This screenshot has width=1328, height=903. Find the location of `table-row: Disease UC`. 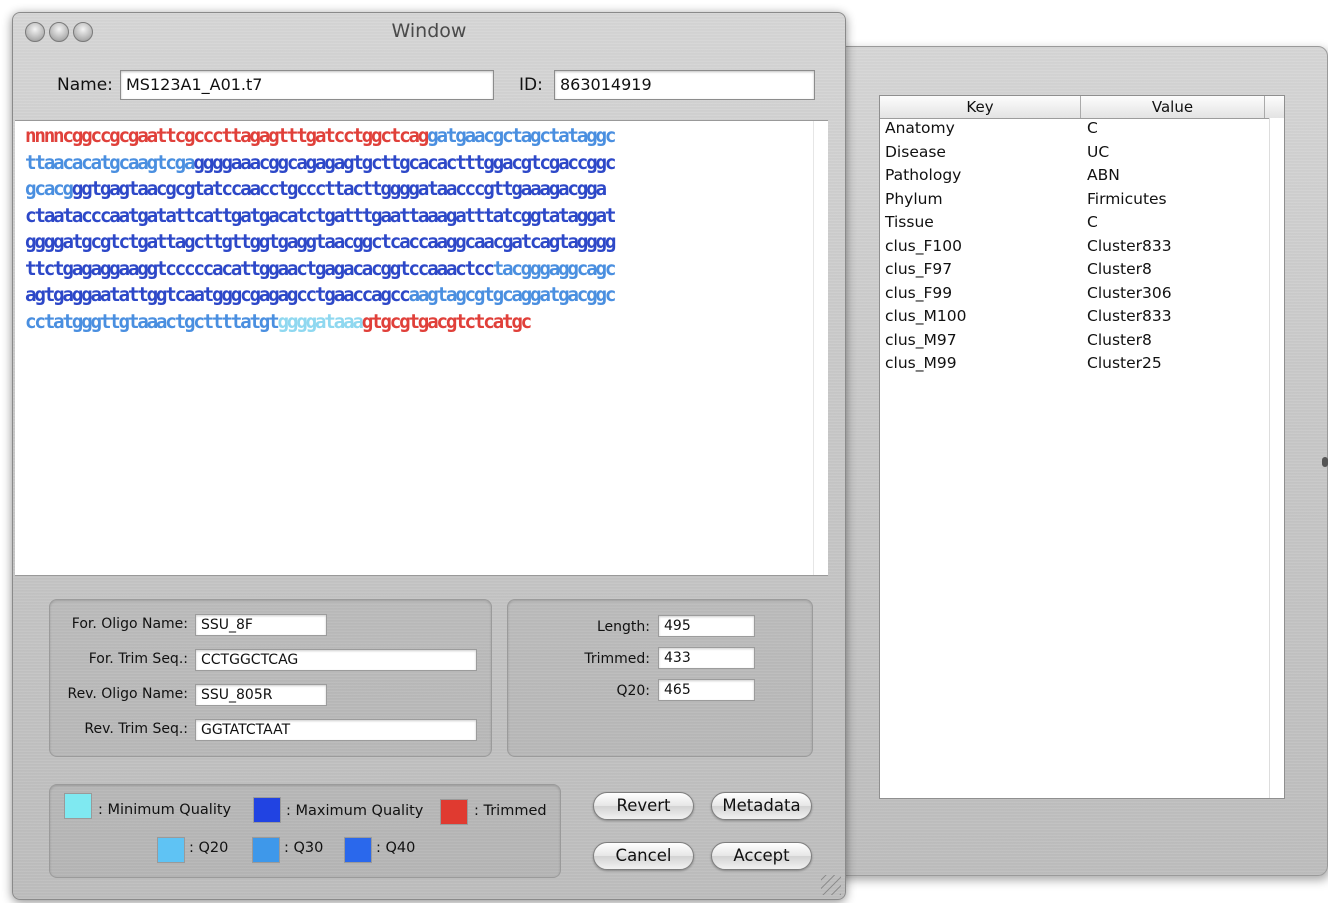

table-row: Disease UC is located at coordinates (1075, 154).